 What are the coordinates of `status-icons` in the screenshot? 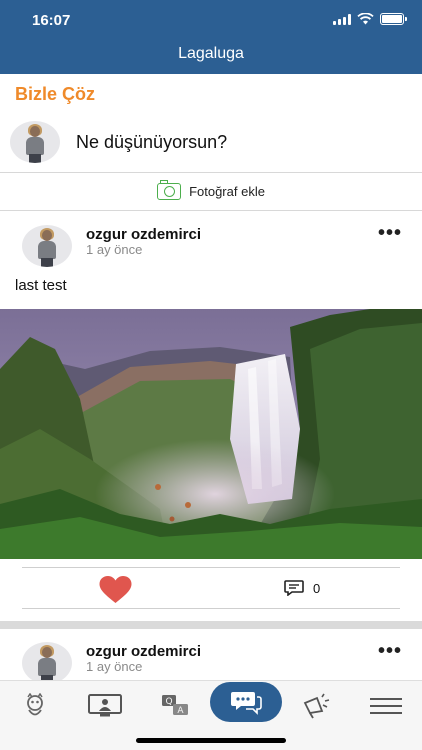 It's located at (370, 19).